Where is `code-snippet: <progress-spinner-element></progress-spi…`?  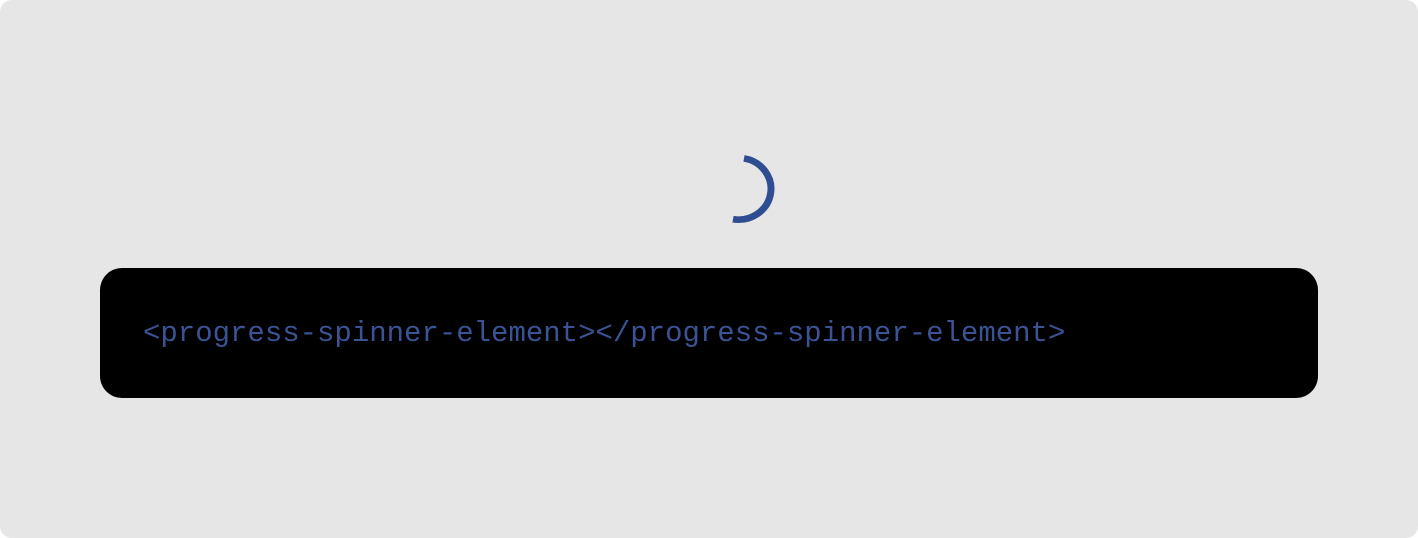
code-snippet: <progress-spinner-element></progress-spi… is located at coordinates (604, 333).